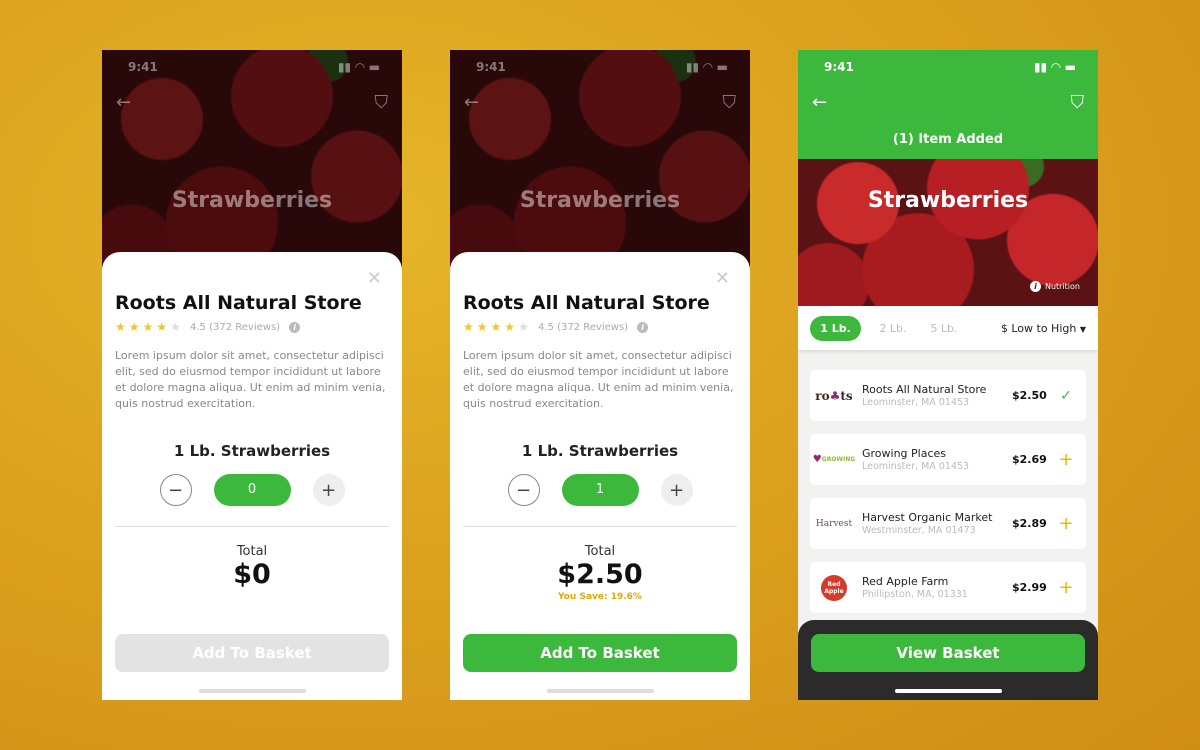 The height and width of the screenshot is (750, 1200). What do you see at coordinates (948, 104) in the screenshot?
I see `header: 9:41 ▮▮ ◠ ▬ ← ⛉ (1) Item Added` at bounding box center [948, 104].